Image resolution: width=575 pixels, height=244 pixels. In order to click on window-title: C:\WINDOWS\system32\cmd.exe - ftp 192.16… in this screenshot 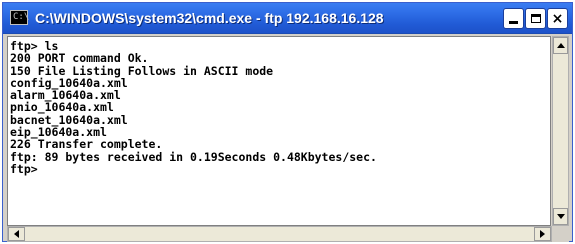, I will do `click(209, 18)`.